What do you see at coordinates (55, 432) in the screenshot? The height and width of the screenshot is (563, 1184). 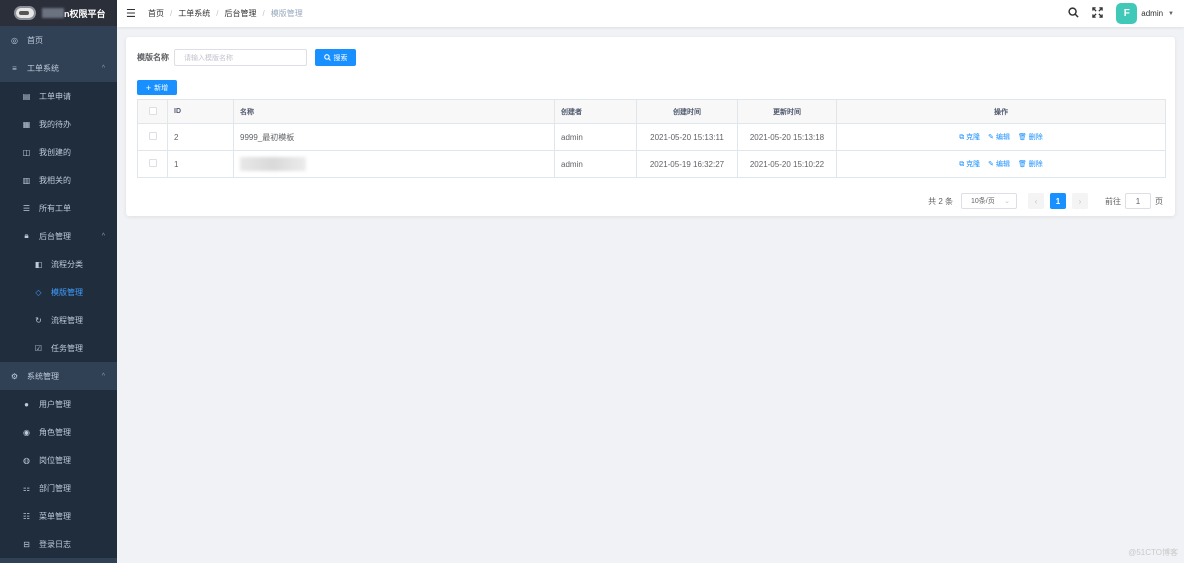 I see `sidebar-item-label: 角色管理` at bounding box center [55, 432].